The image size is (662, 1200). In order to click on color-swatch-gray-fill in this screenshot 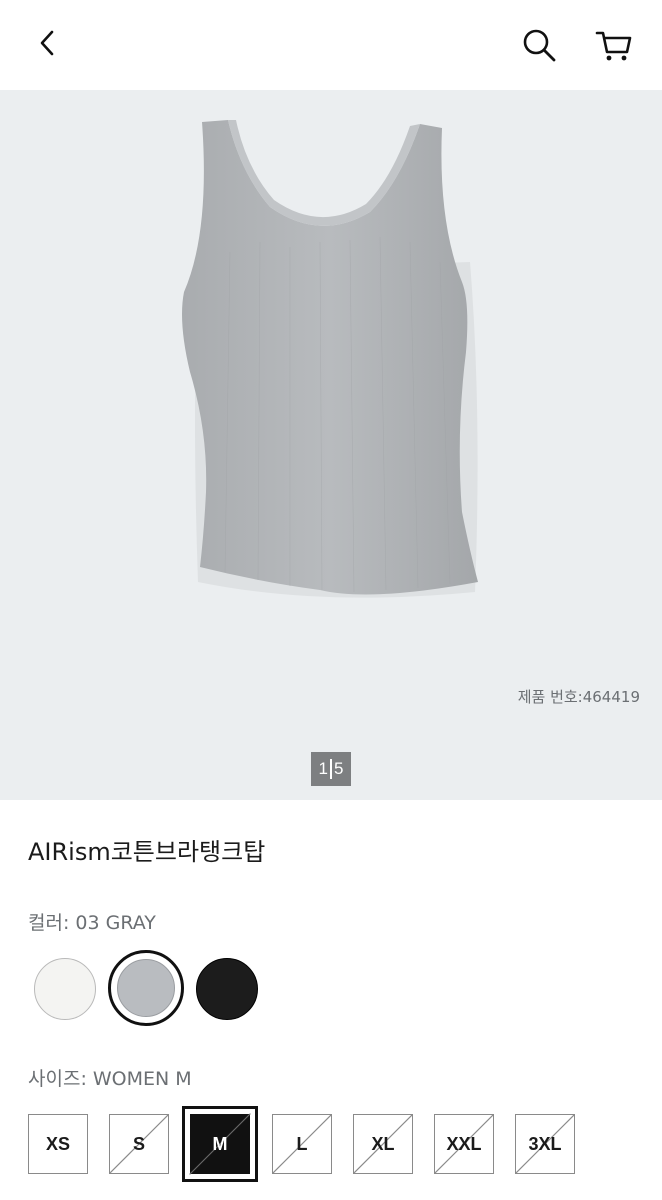, I will do `click(146, 988)`.